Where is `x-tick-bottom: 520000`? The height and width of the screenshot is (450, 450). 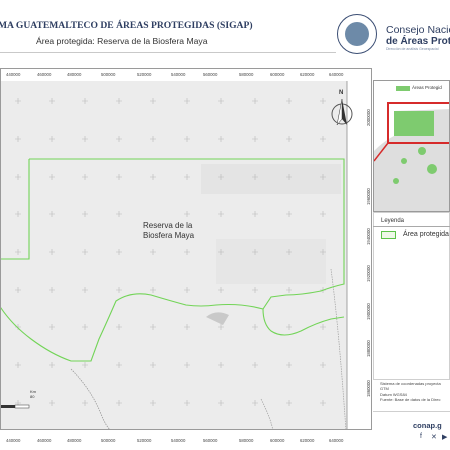 x-tick-bottom: 520000 is located at coordinates (144, 440).